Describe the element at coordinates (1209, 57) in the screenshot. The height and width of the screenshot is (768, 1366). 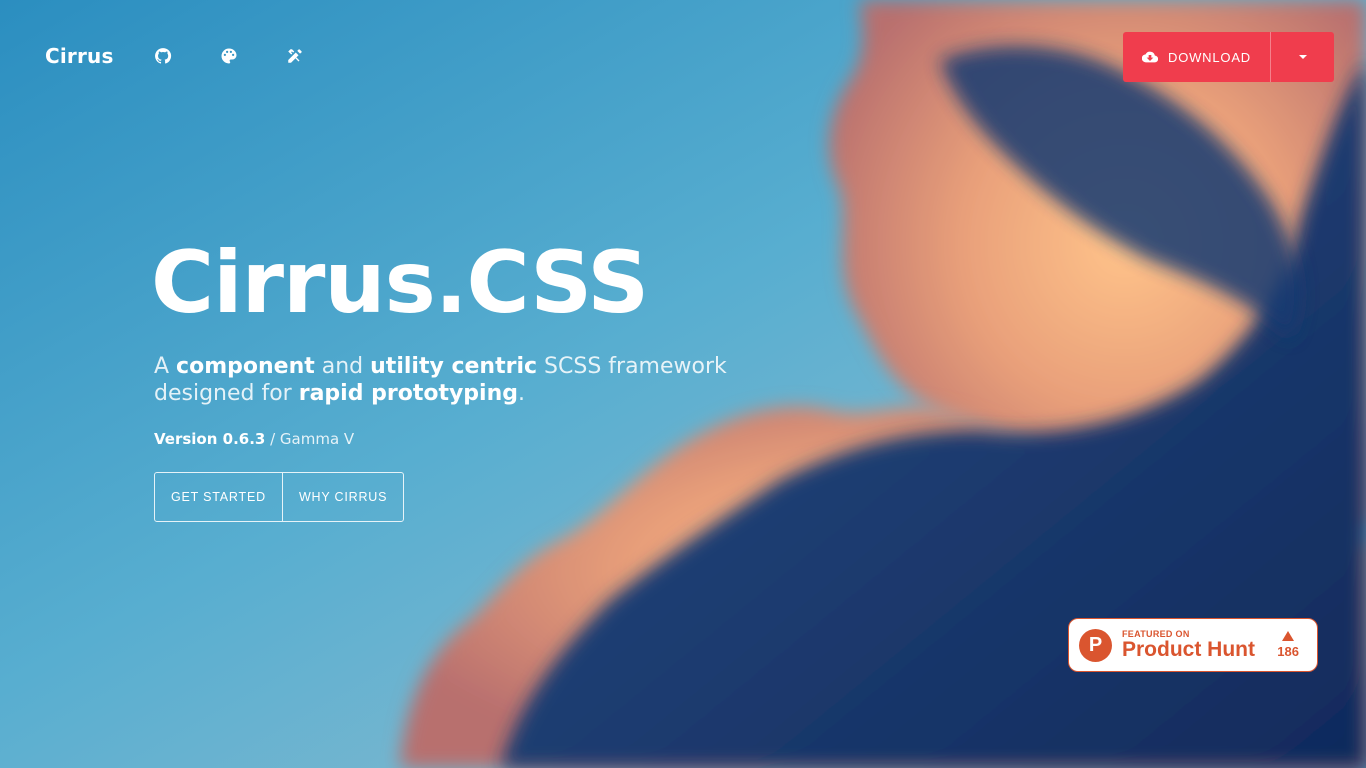
I see `download-label: DOWNLOAD` at that location.